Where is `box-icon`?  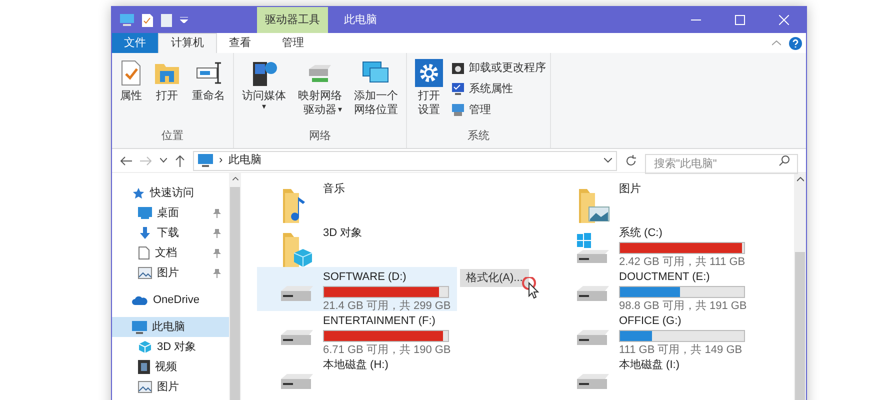 box-icon is located at coordinates (458, 68).